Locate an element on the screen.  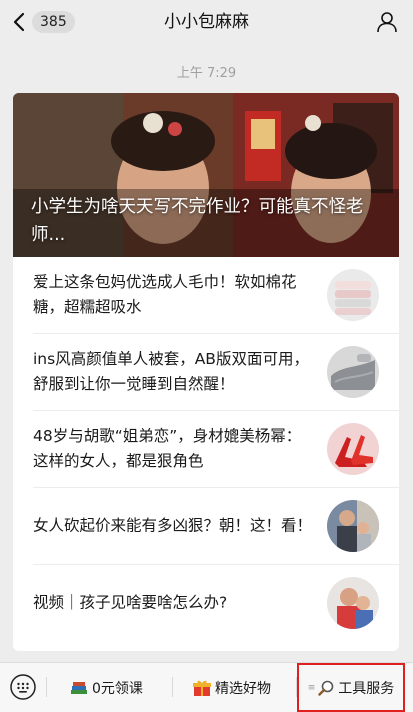
chat-title: 小小包麻麻 is located at coordinates (206, 22).